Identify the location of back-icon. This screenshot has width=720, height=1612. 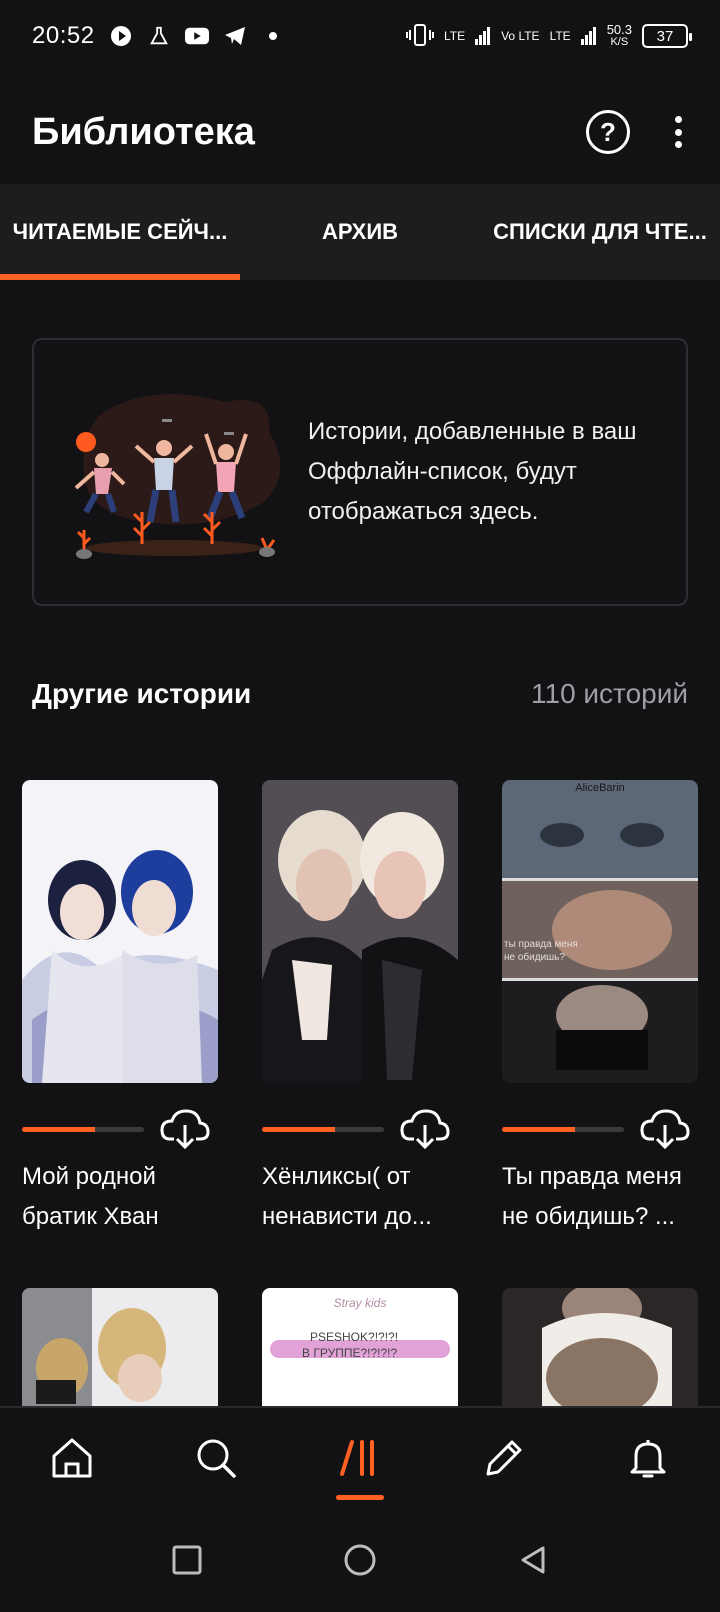
(533, 1562).